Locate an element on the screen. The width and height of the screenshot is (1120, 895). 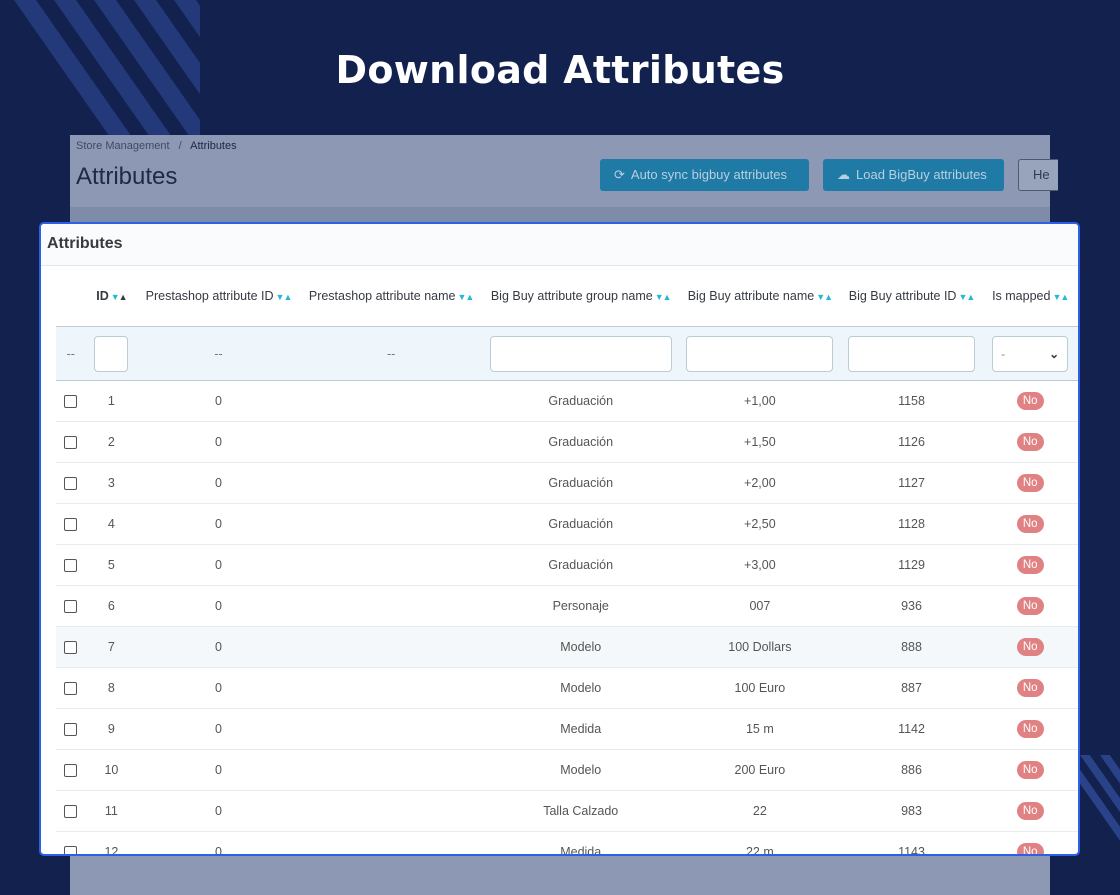
cell-name: +3,00 is located at coordinates (760, 565).